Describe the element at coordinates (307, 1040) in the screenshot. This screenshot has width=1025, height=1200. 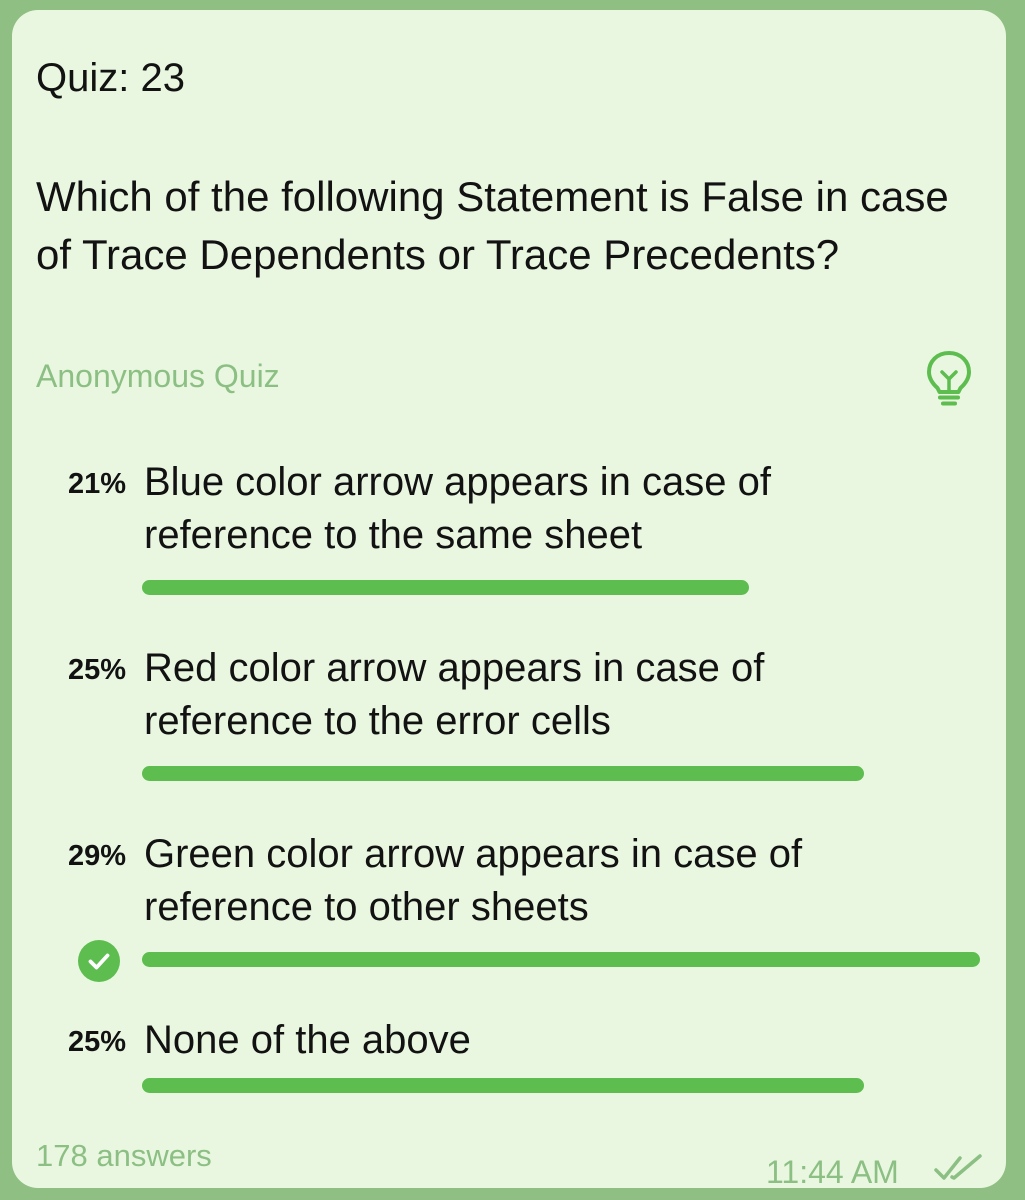
I see `option-text: None of the above` at that location.